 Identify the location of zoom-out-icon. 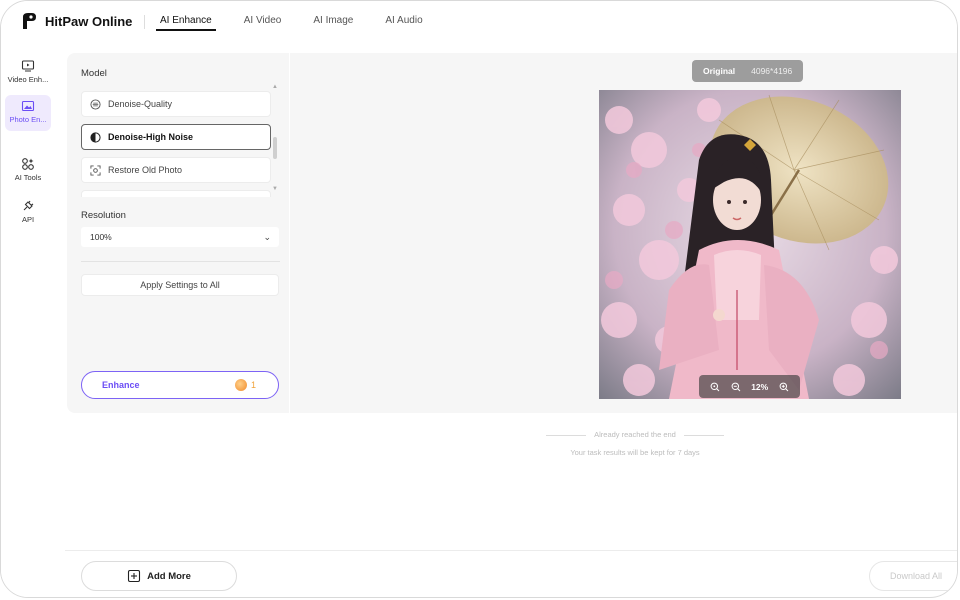
(736, 387).